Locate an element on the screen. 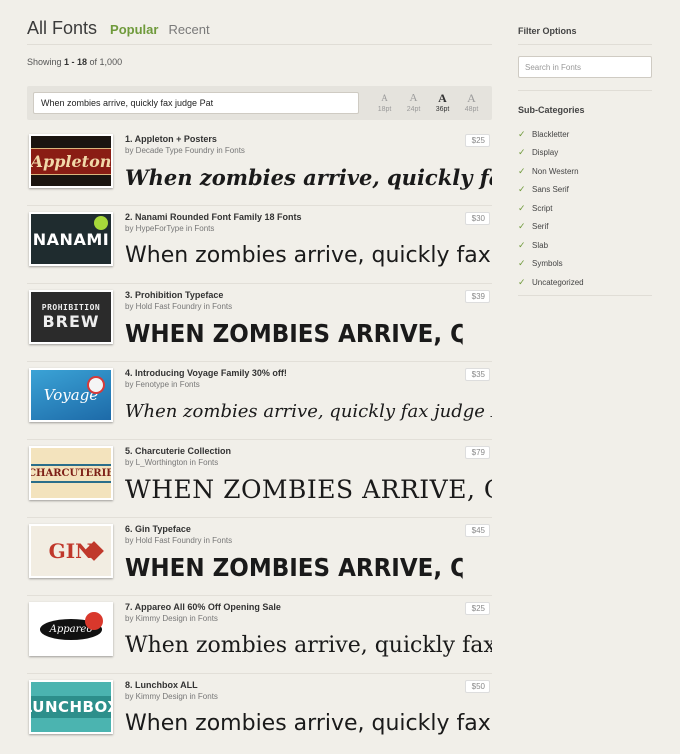  results-prefix: Showing is located at coordinates (46, 62).